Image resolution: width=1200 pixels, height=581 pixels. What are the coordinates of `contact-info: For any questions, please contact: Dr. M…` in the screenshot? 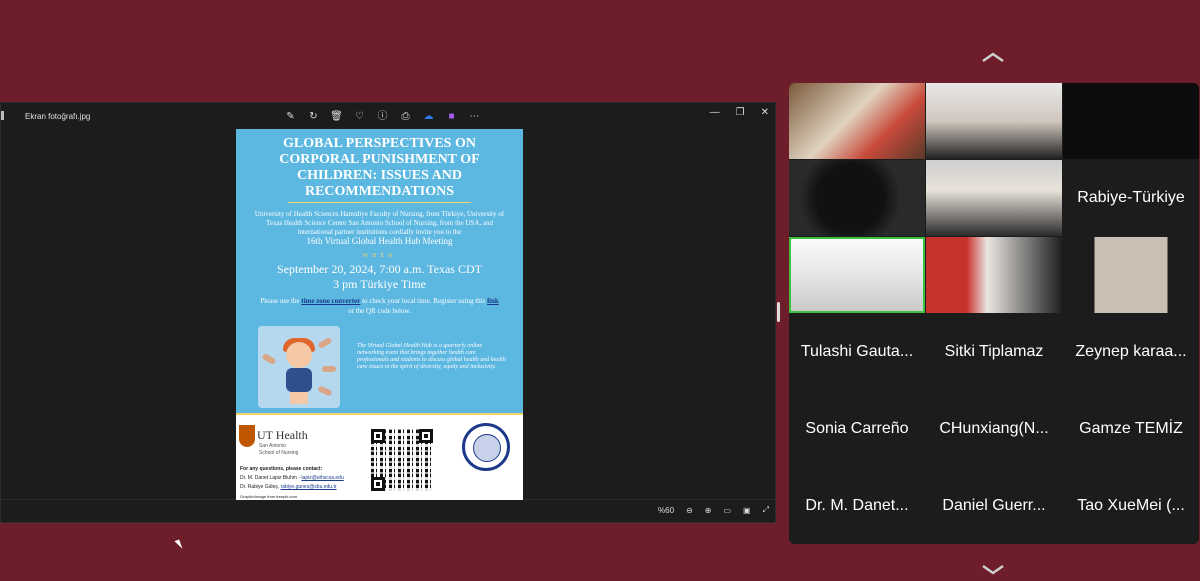 It's located at (292, 482).